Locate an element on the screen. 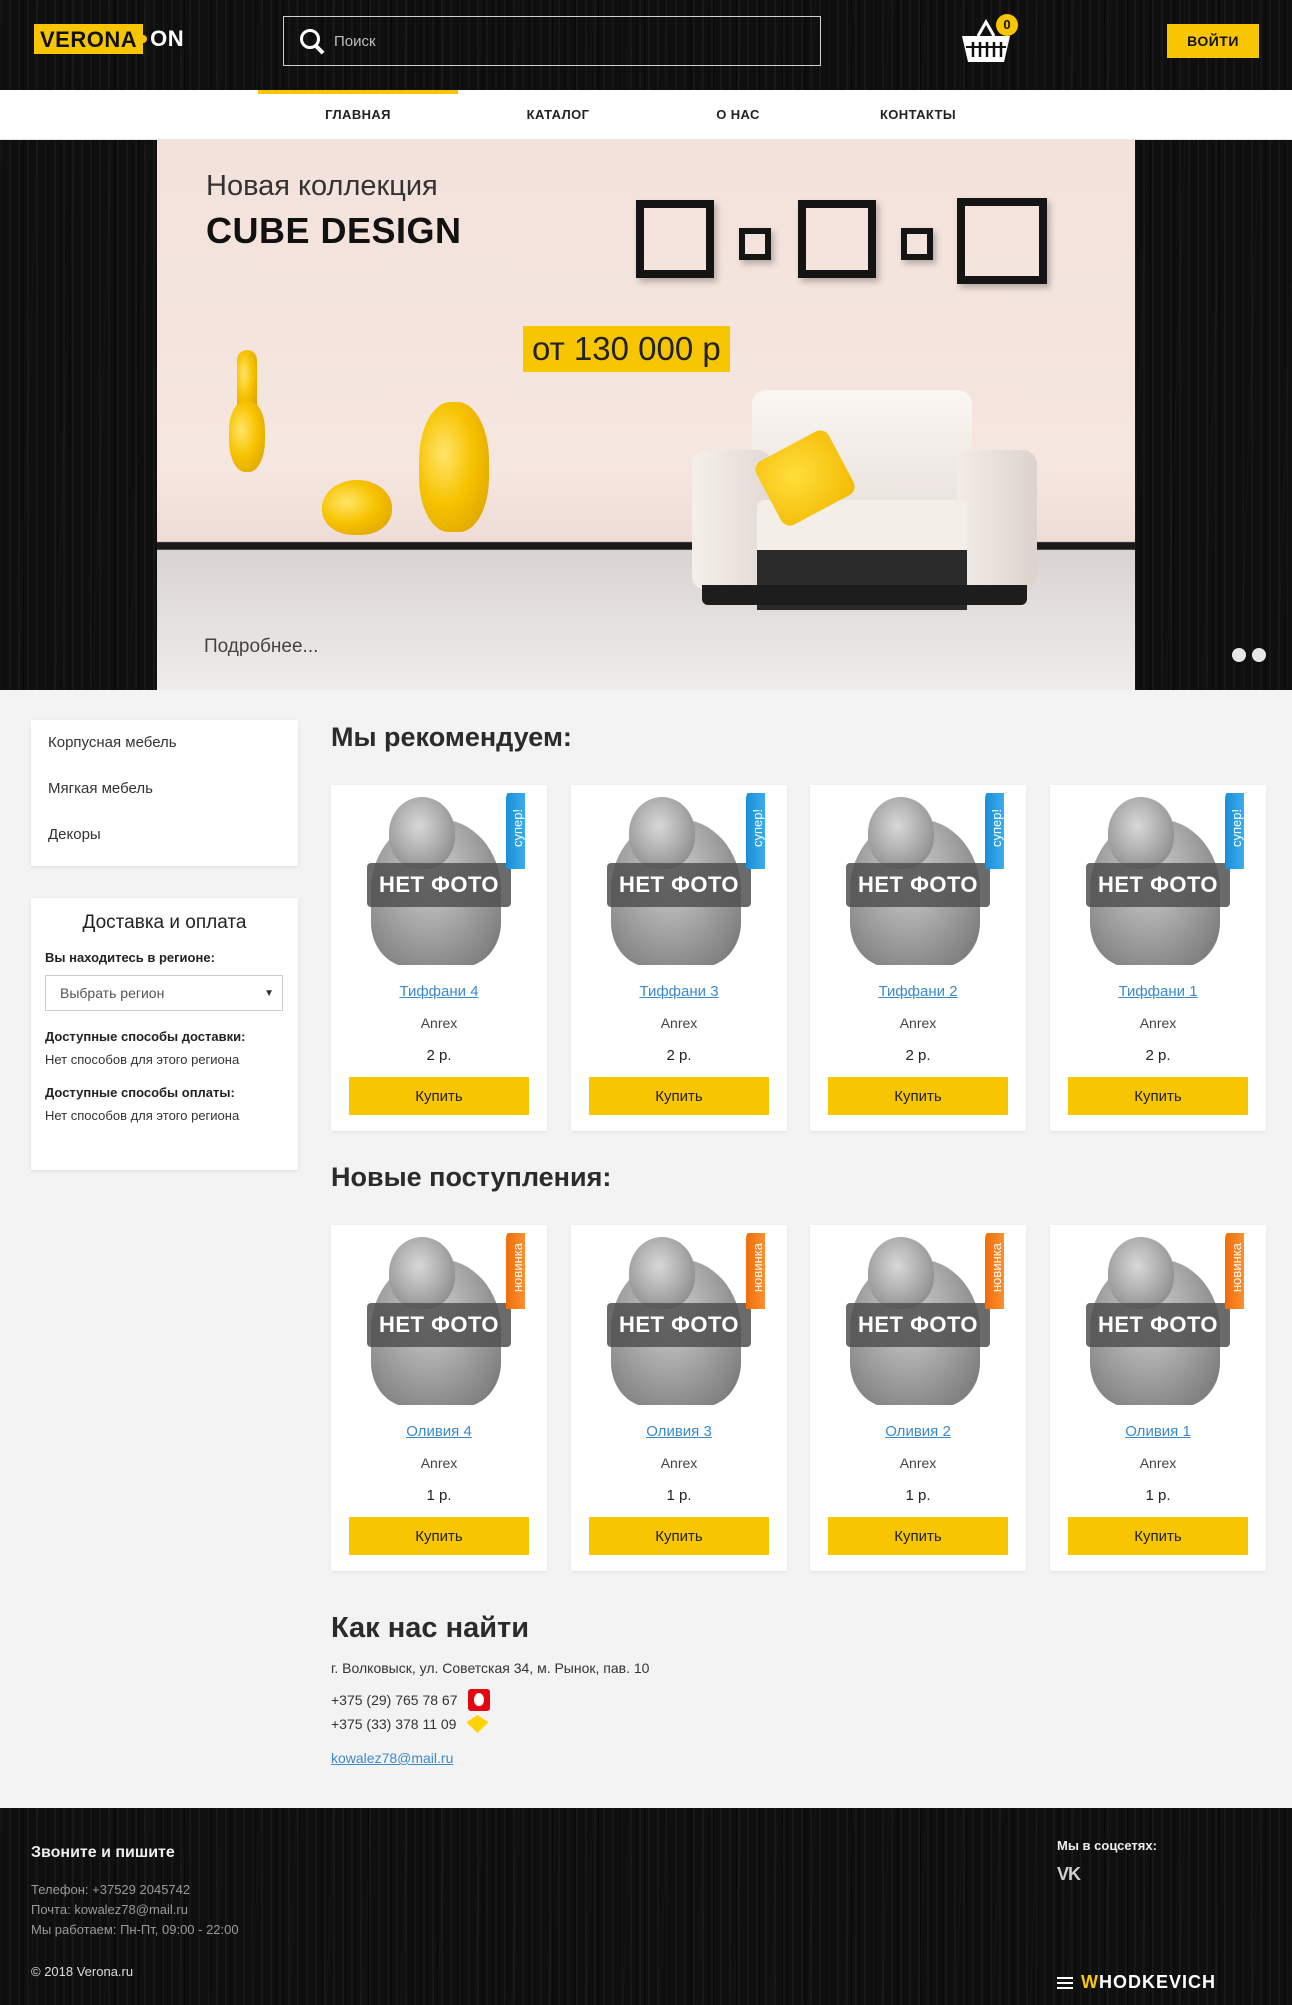 This screenshot has width=1292, height=2005. product-card: НЕТ ФОТО новинка Оливия 4 Anrex 1 р. Купить is located at coordinates (439, 1398).